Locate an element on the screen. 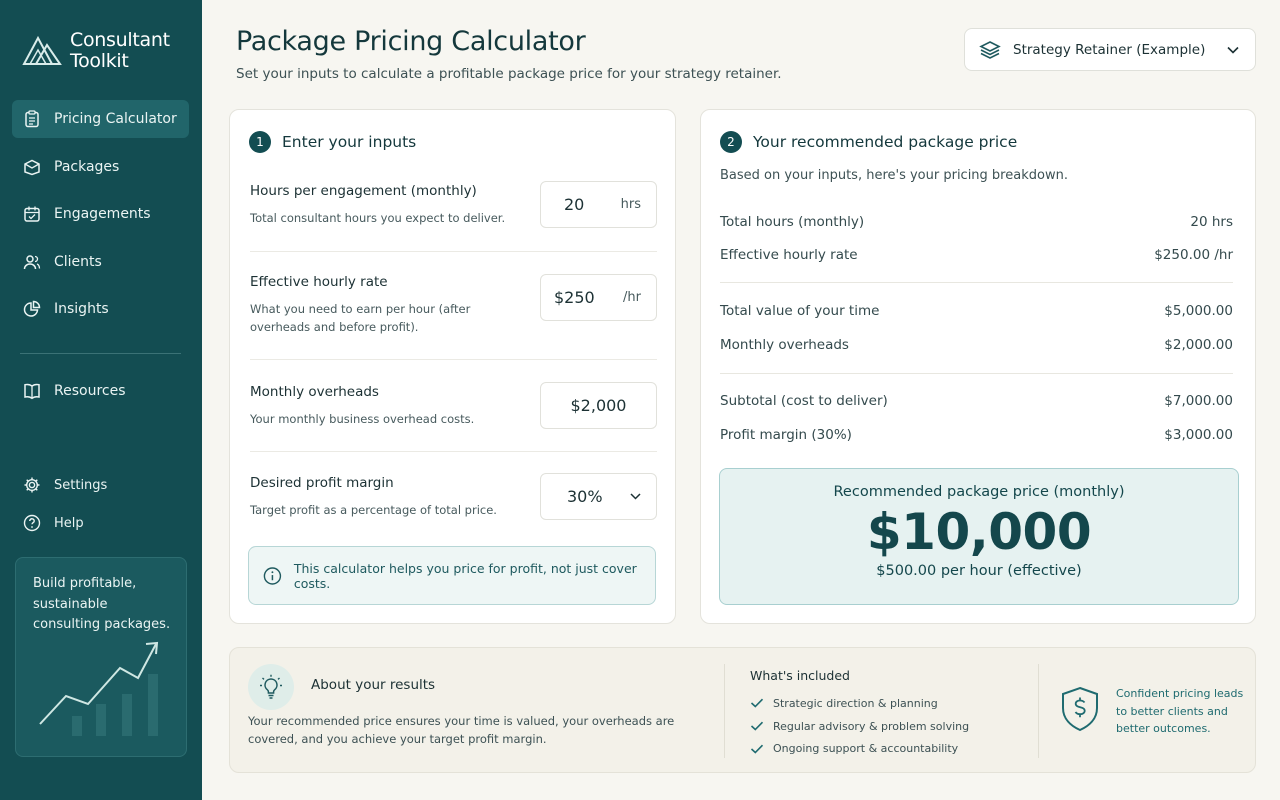  breakdown-label: Total hours (monthly) is located at coordinates (792, 222).